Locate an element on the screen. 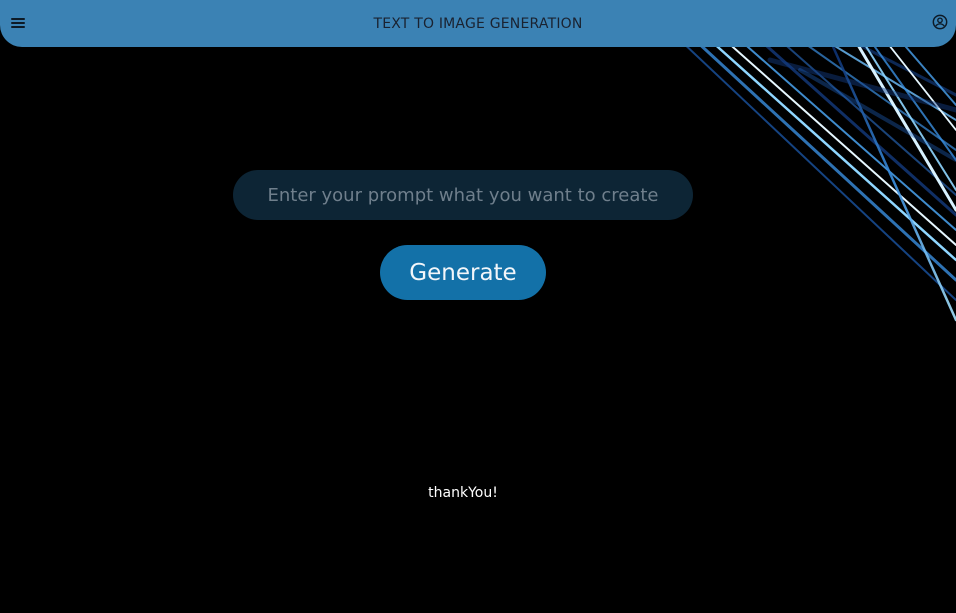 This screenshot has height=613, width=956. account-circle-icon is located at coordinates (940, 22).